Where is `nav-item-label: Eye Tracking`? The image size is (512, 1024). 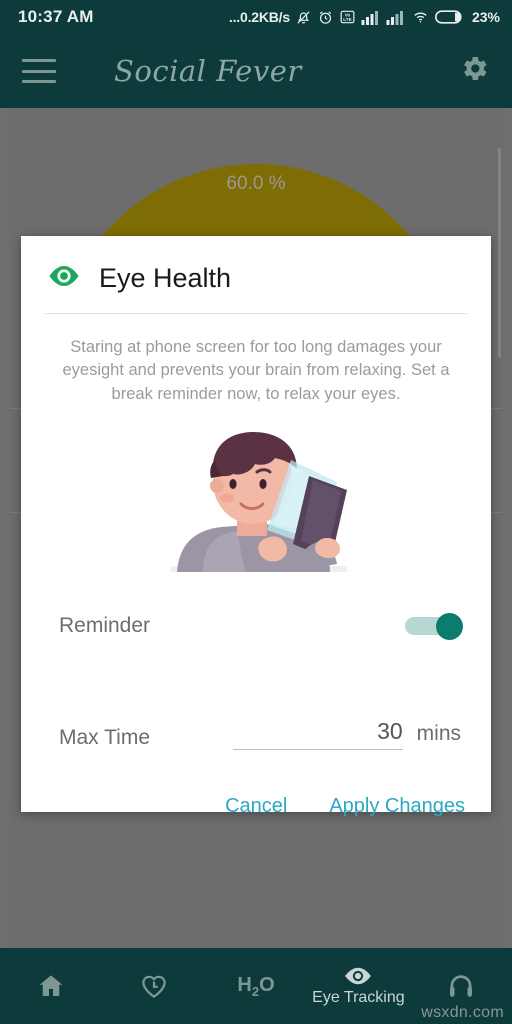 nav-item-label: Eye Tracking is located at coordinates (358, 997).